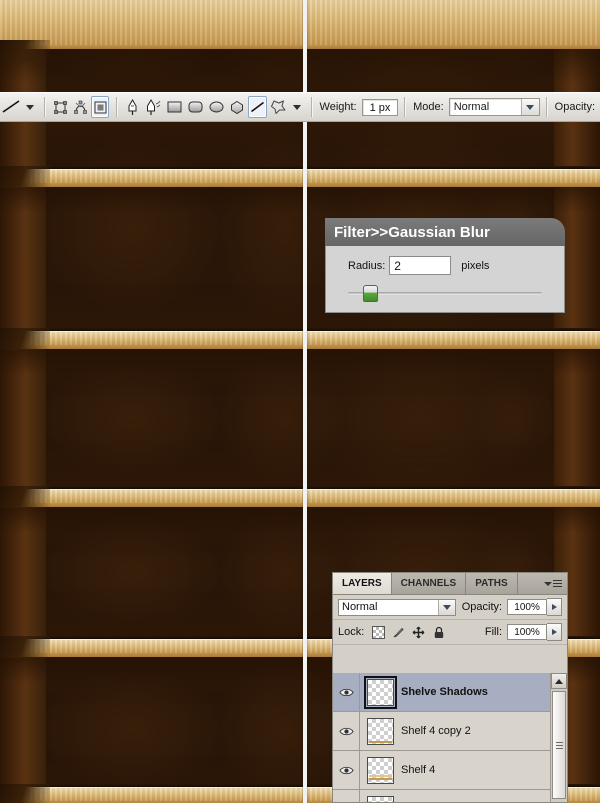  Describe the element at coordinates (133, 107) in the screenshot. I see `pen-tool-icon` at that location.